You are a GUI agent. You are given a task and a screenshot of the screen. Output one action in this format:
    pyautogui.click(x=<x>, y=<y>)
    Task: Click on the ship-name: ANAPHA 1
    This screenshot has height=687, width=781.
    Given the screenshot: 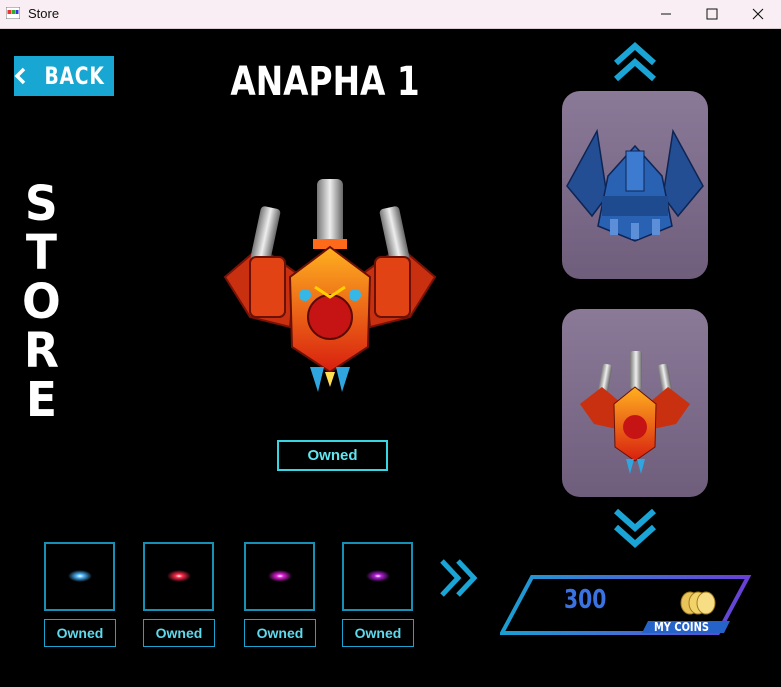 What is the action you would take?
    pyautogui.click(x=325, y=82)
    